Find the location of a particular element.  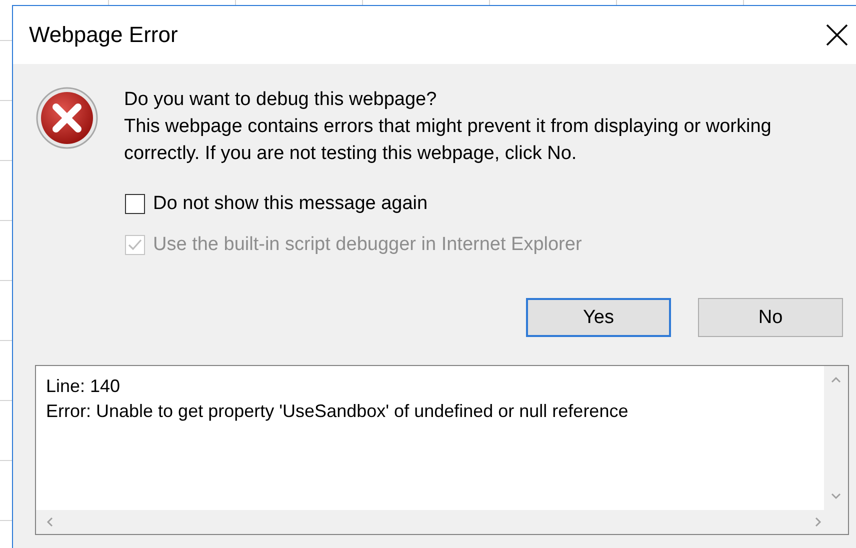

close-icon is located at coordinates (837, 35).